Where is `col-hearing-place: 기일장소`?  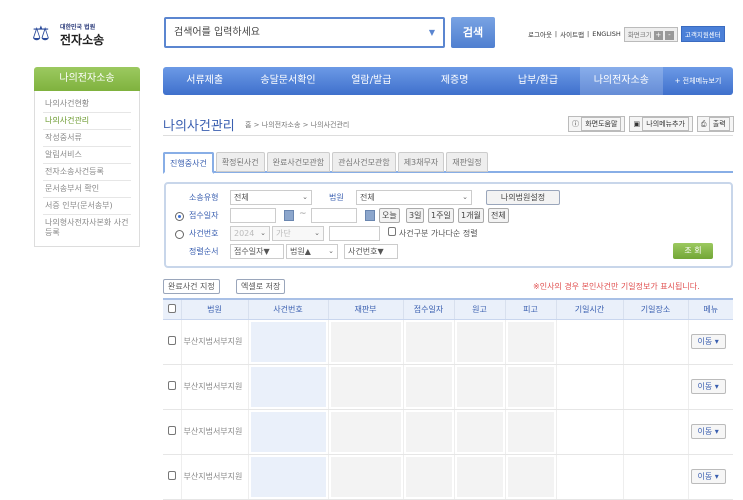
col-hearing-place: 기일장소 is located at coordinates (655, 309).